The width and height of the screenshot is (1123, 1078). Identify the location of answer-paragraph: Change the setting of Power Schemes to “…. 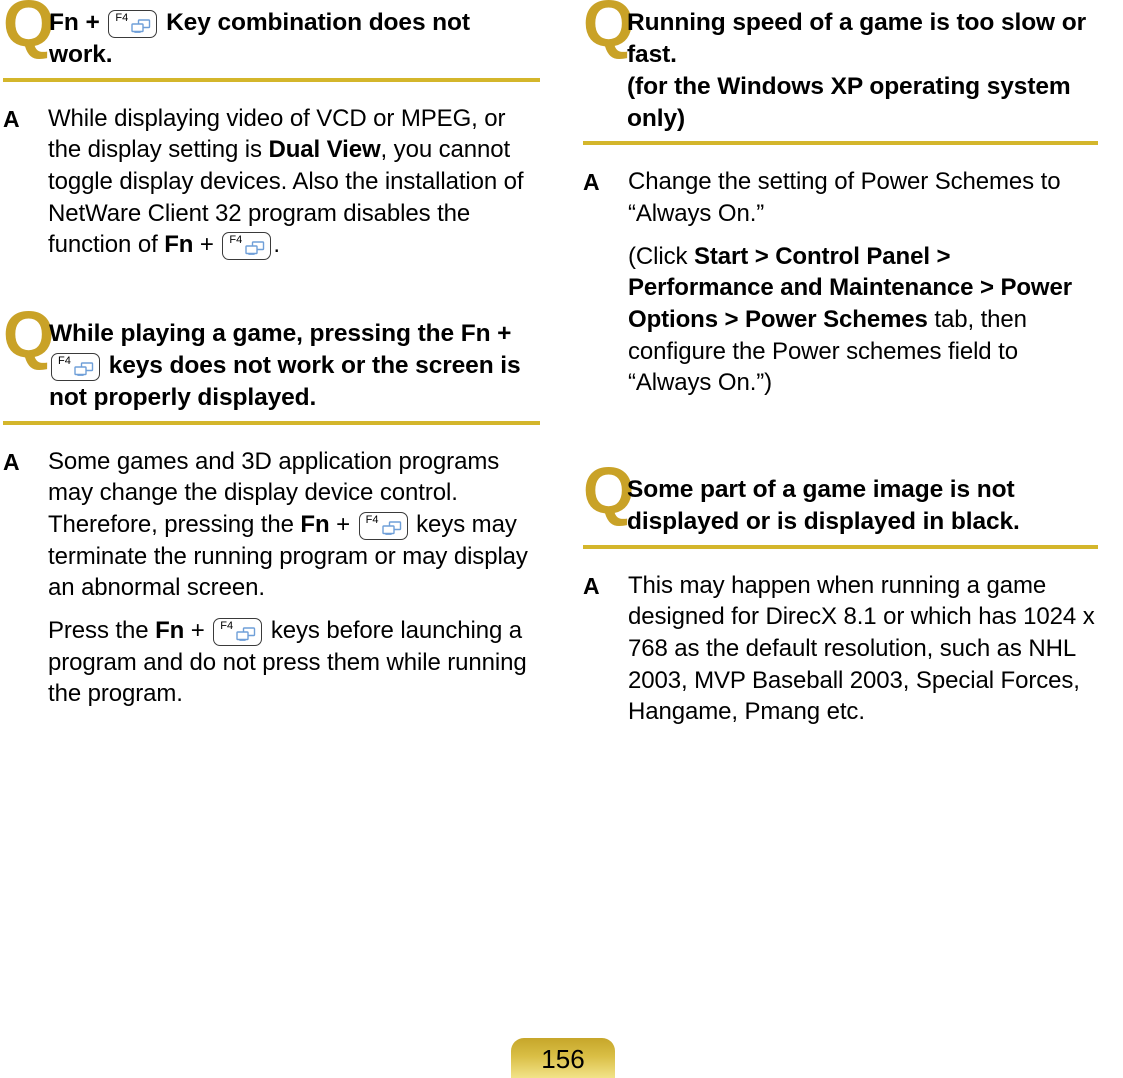
(844, 198).